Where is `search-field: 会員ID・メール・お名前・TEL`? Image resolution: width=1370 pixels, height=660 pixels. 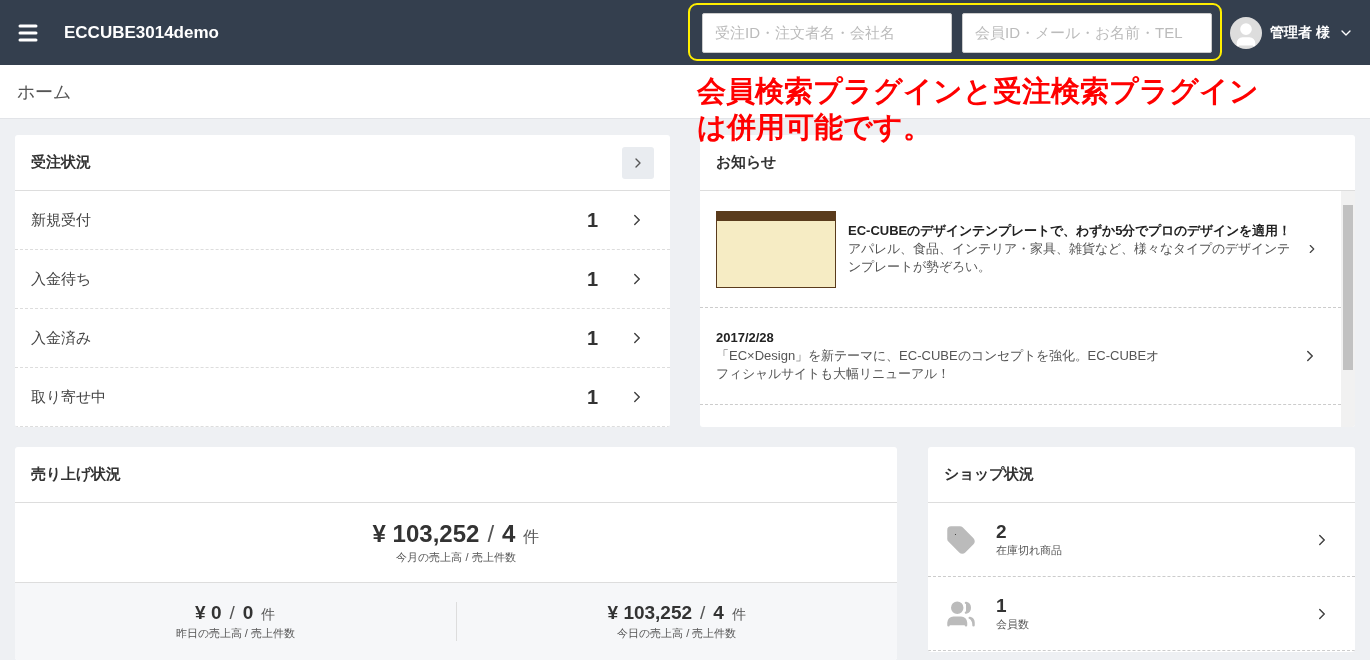
search-field: 会員ID・メール・お名前・TEL is located at coordinates (1087, 32).